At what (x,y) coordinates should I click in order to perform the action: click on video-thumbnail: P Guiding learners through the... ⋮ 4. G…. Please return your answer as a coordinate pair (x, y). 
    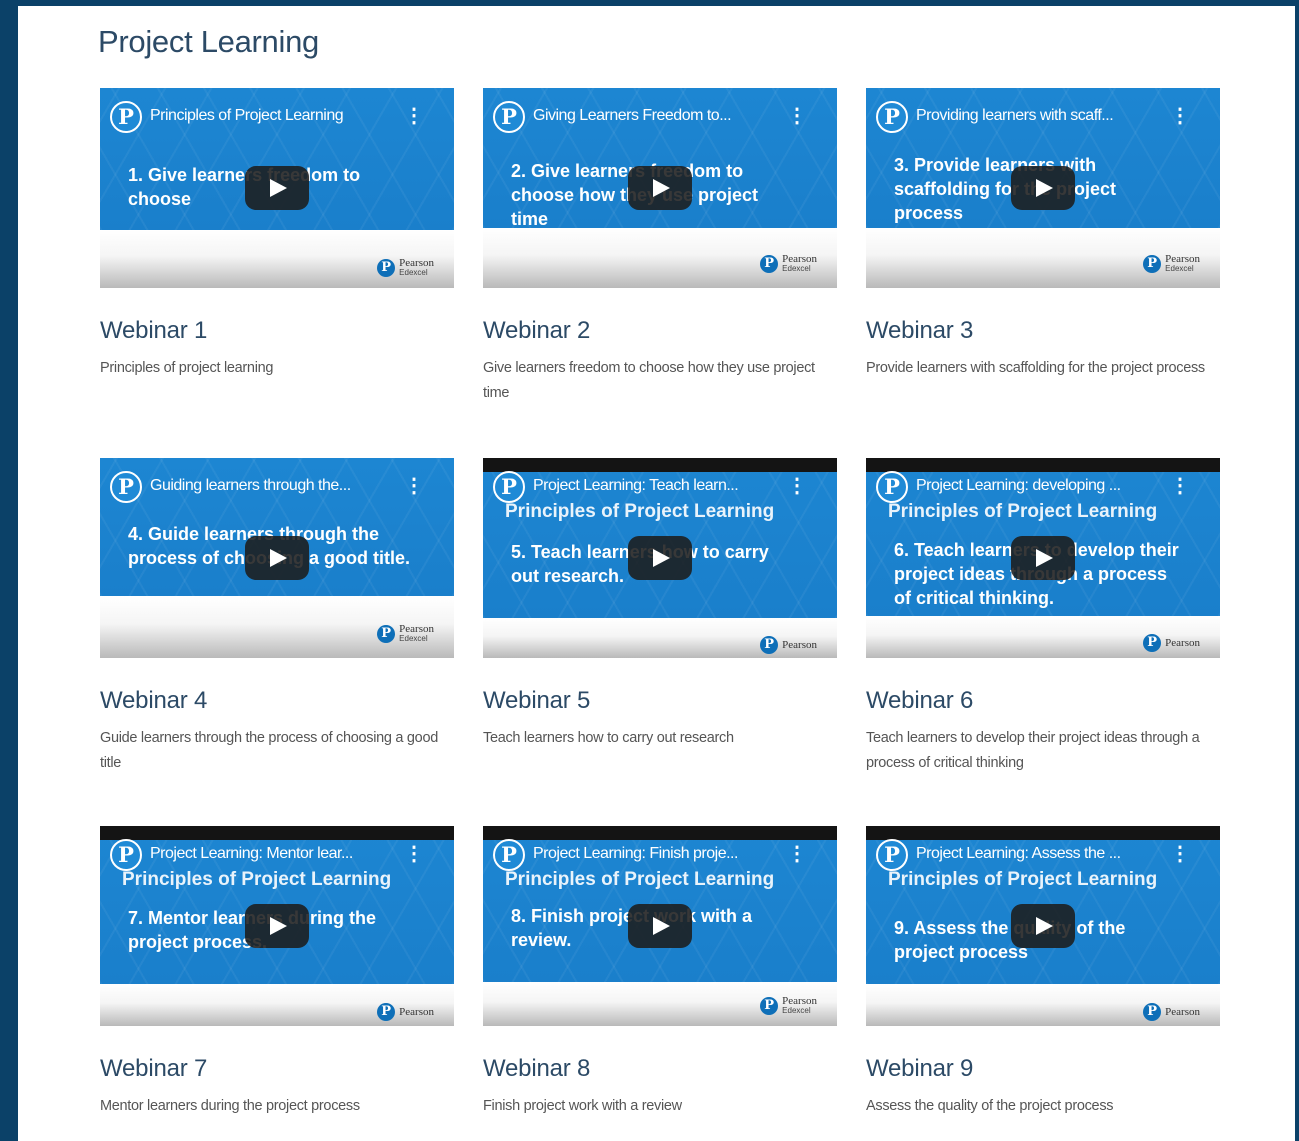
    Looking at the image, I should click on (277, 558).